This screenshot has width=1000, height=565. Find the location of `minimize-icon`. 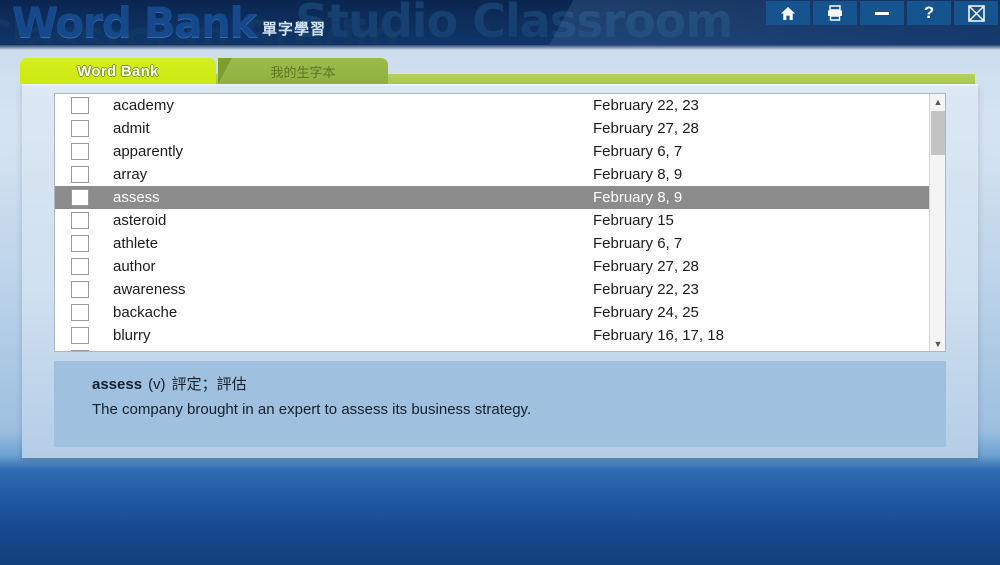

minimize-icon is located at coordinates (882, 13).